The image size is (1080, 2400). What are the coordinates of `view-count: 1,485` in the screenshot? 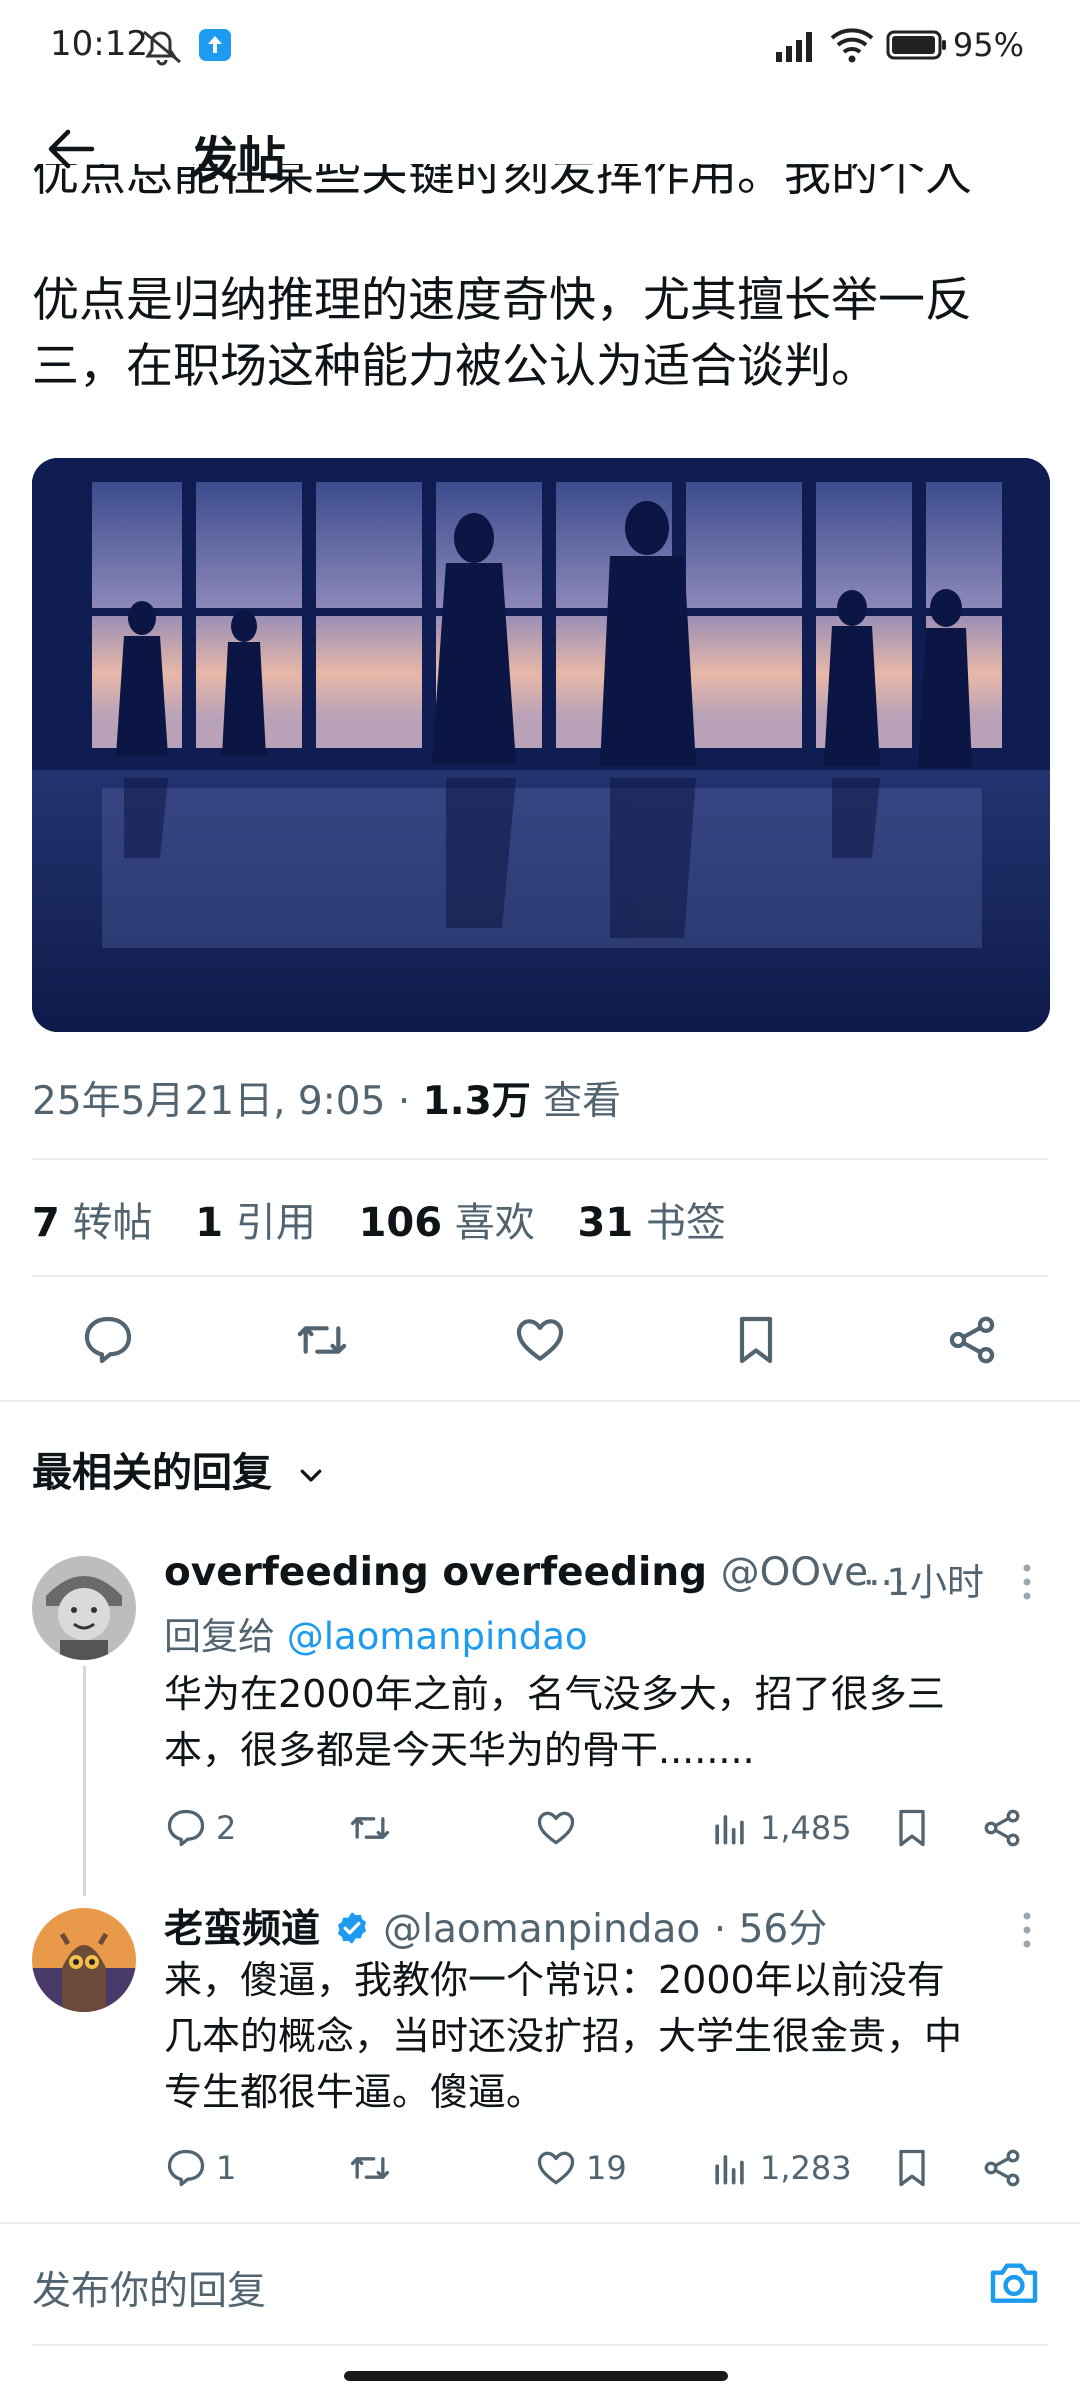 It's located at (806, 1828).